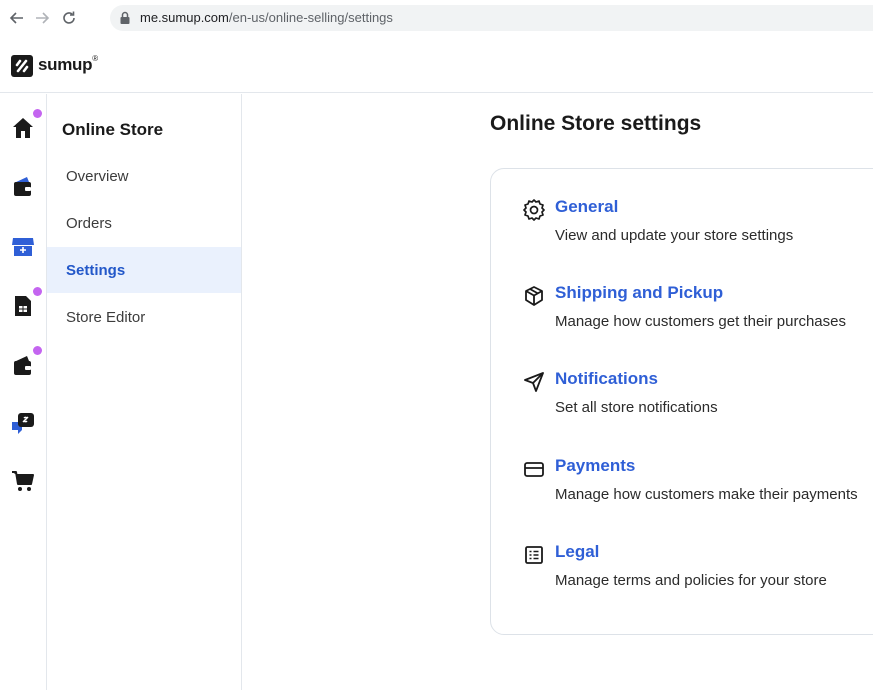 The height and width of the screenshot is (690, 873). What do you see at coordinates (639, 293) in the screenshot?
I see `setting-title: Shipping and Pickup` at bounding box center [639, 293].